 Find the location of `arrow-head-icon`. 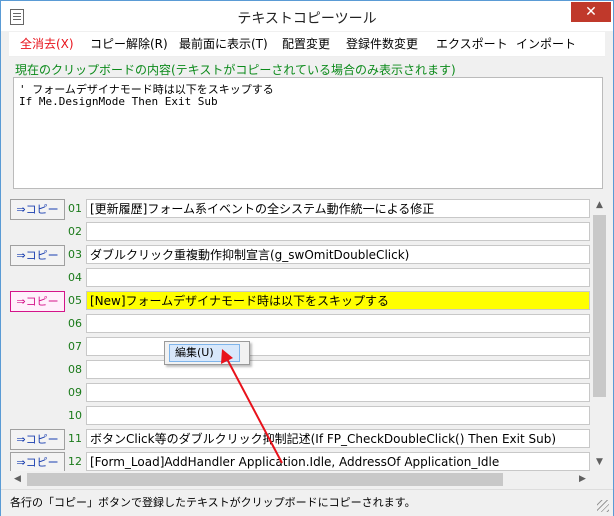

arrow-head-icon is located at coordinates (227, 356).